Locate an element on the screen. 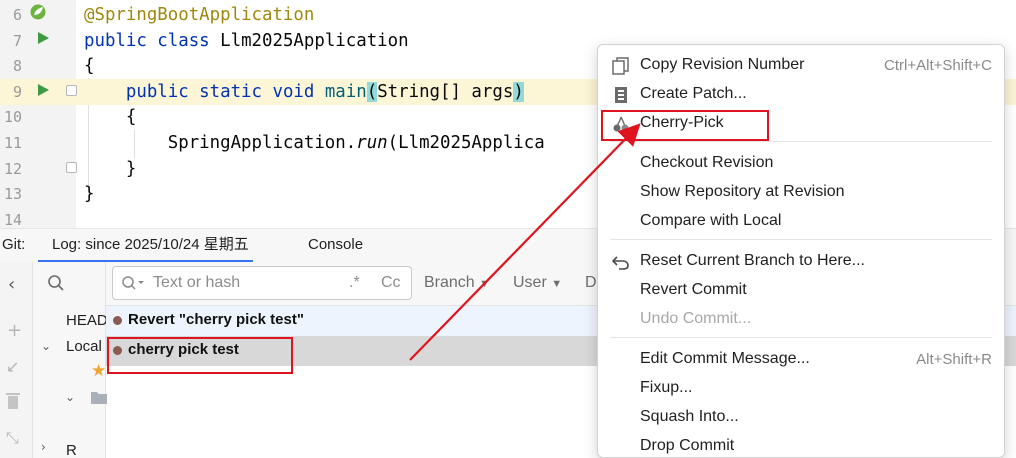 Image resolution: width=1016 pixels, height=458 pixels. line-number: 10 is located at coordinates (12, 117).